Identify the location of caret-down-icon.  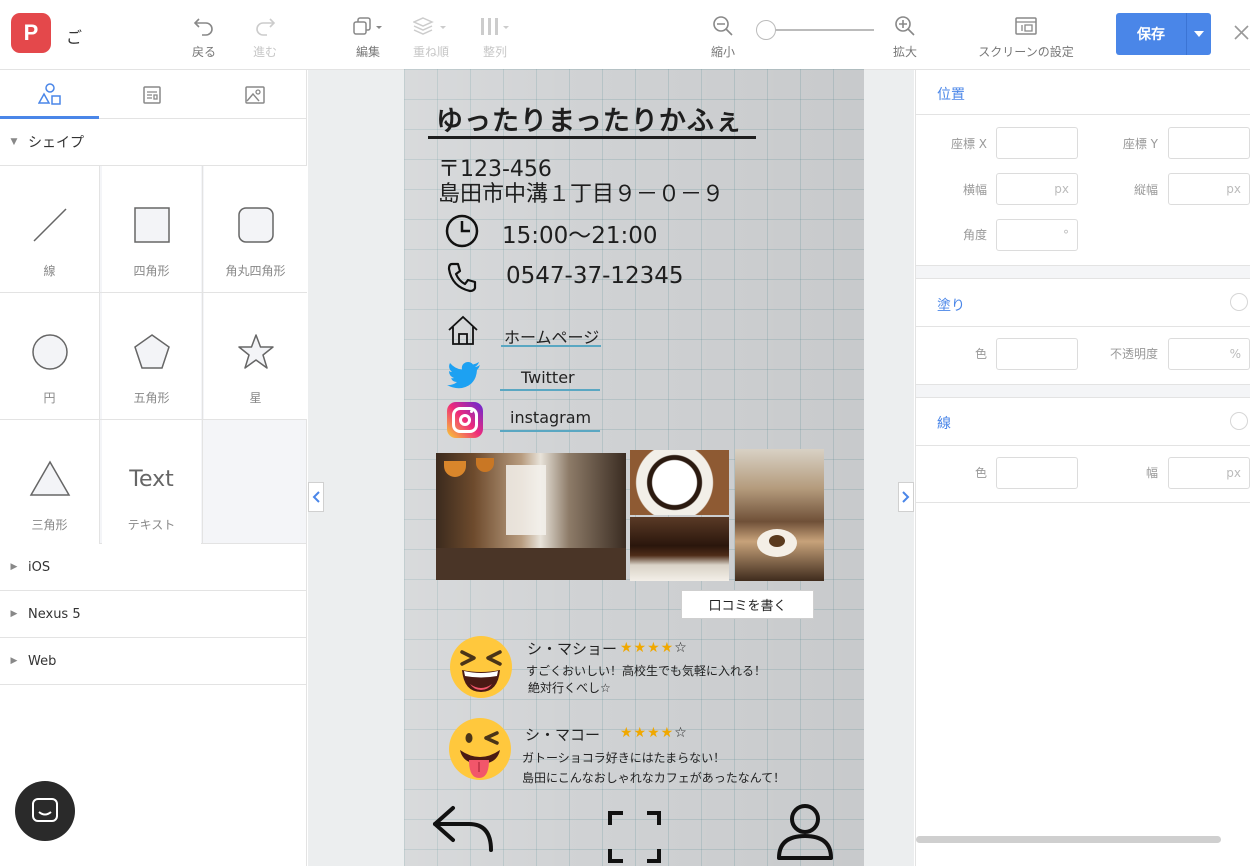
(1199, 34).